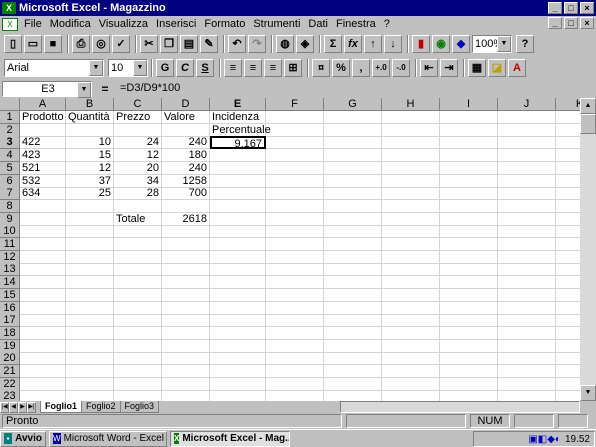  Describe the element at coordinates (10, 130) in the screenshot. I see `row-header-2: 2` at that location.